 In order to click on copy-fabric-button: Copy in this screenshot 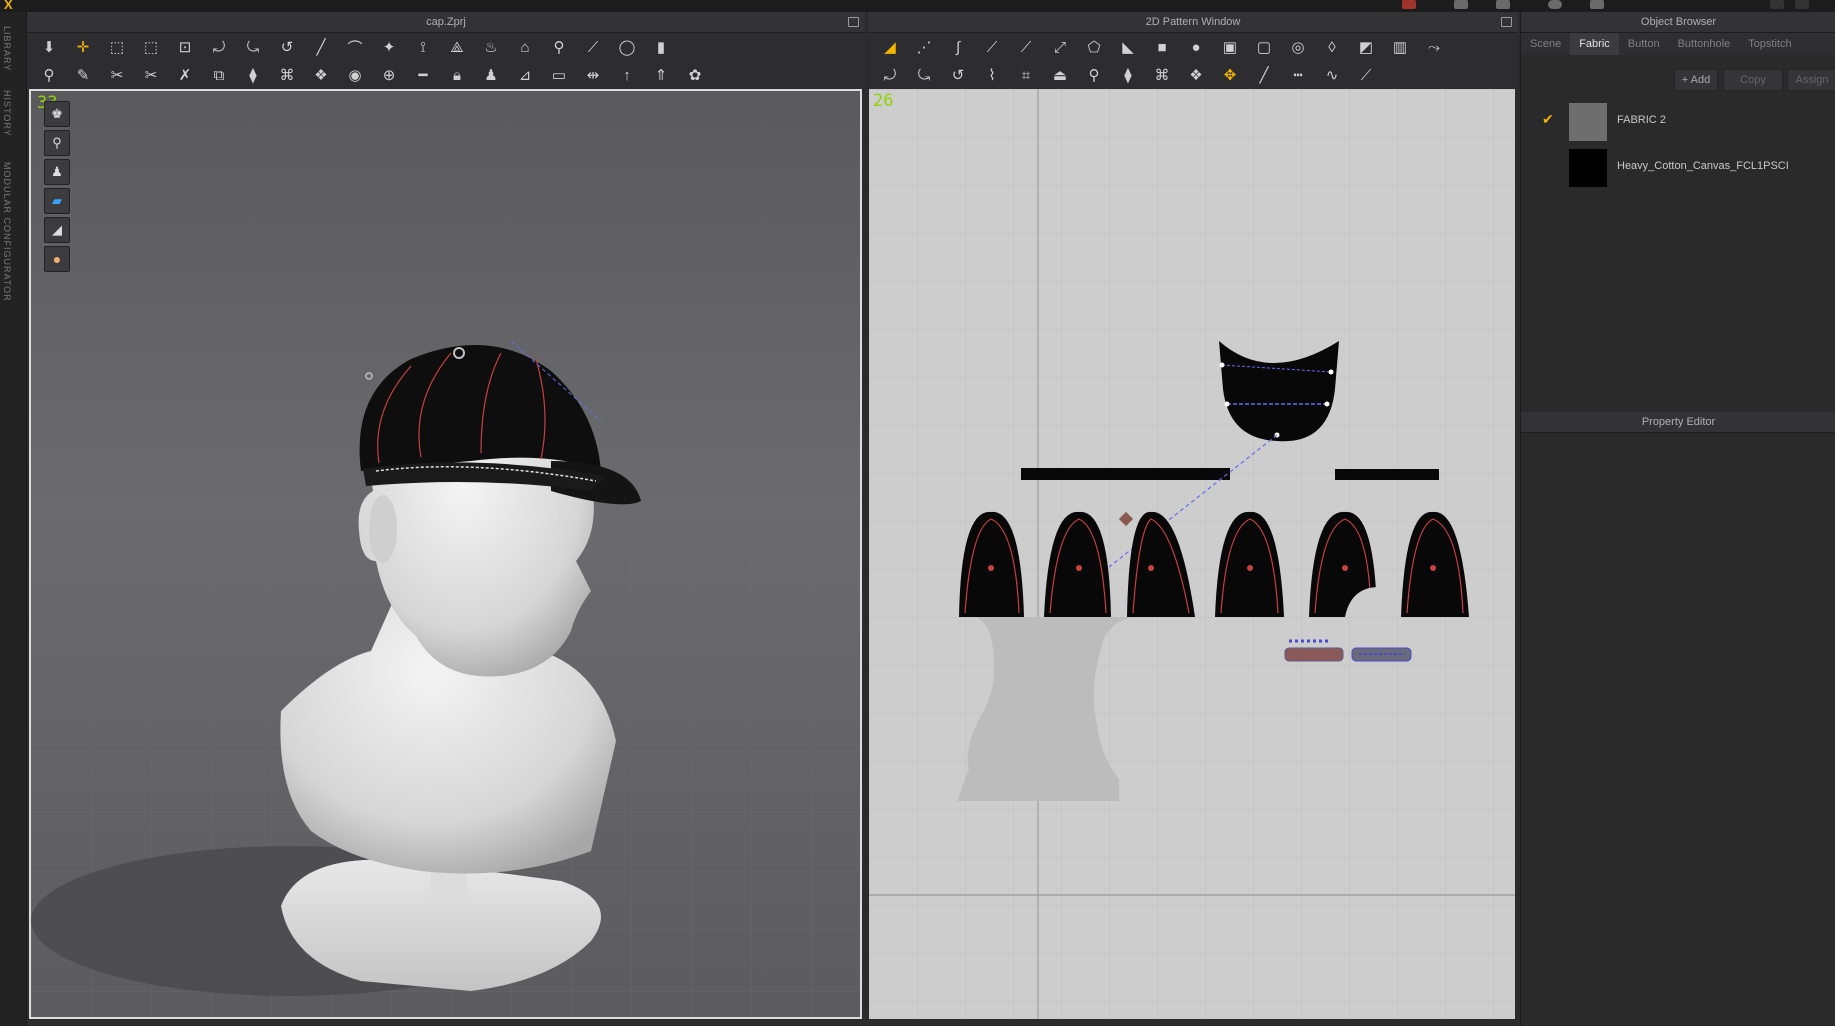, I will do `click(1753, 80)`.